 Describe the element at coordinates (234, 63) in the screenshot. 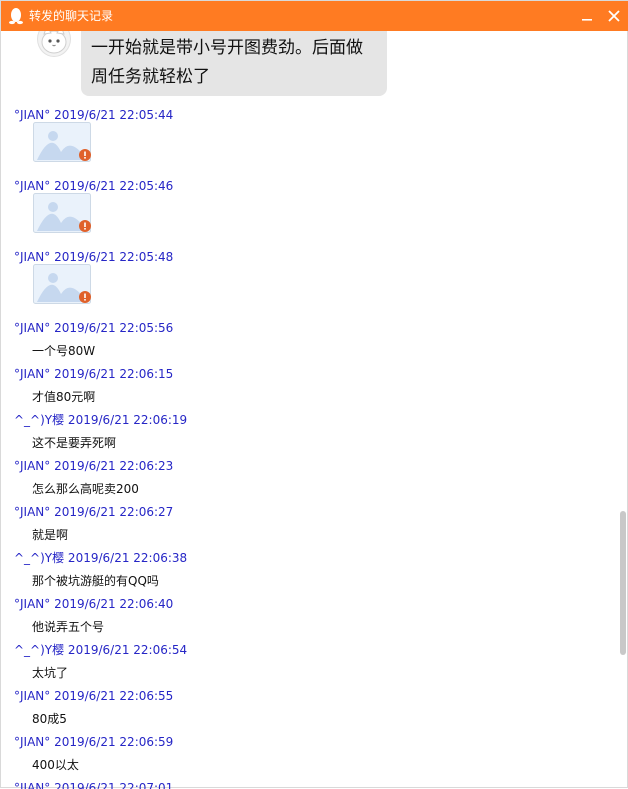

I see `message-bubble: 一开始就是带小号开图费劲。后面做 周任务就轻松了` at that location.